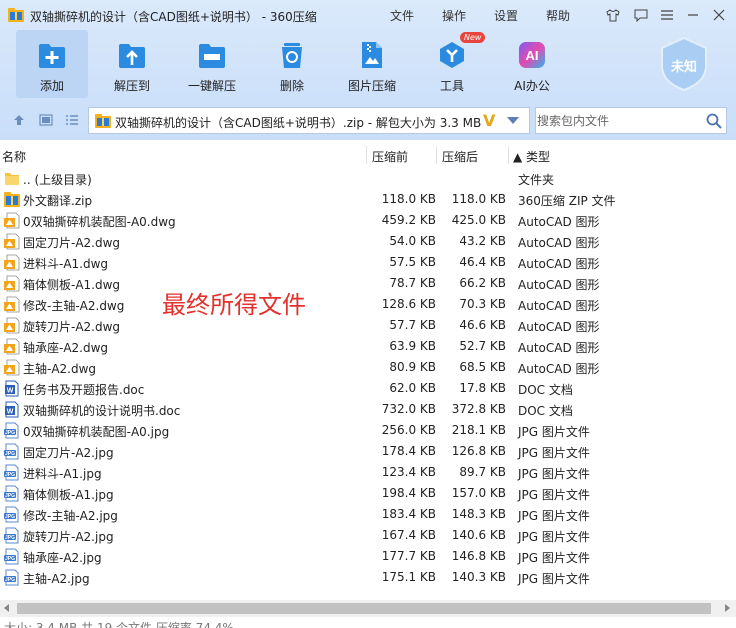 This screenshot has height=628, width=736. Describe the element at coordinates (368, 283) in the screenshot. I see `file-row: 箱体侧板-A1.dwg 78.7 KB 66.2 KB AutoCAD 图形` at that location.